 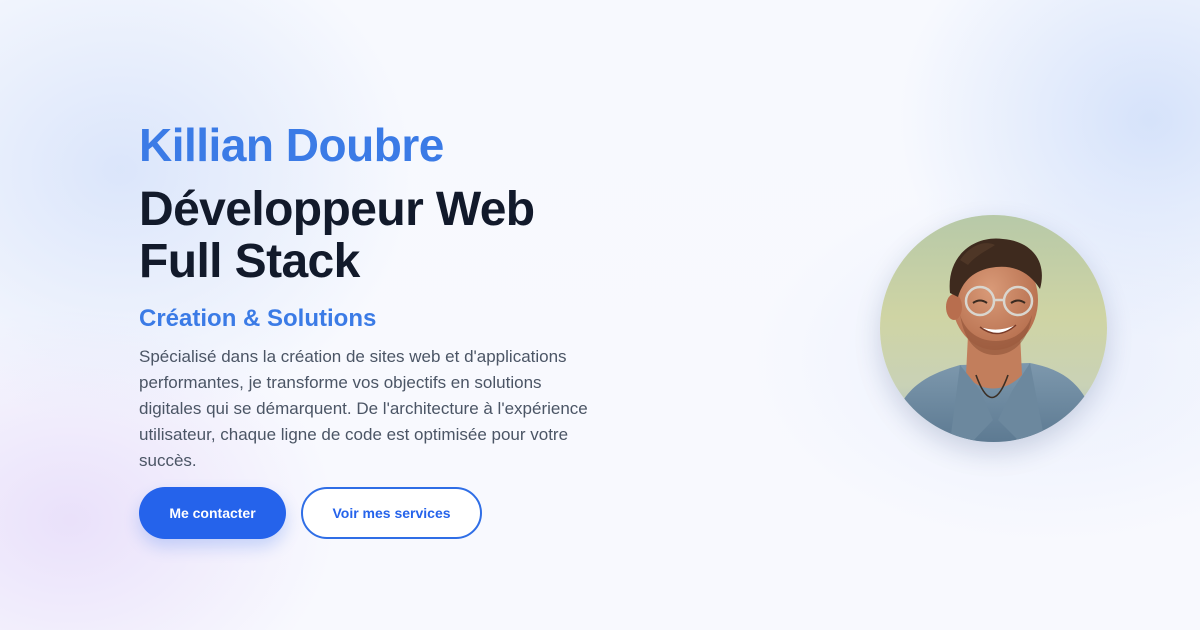 What do you see at coordinates (391, 513) in the screenshot?
I see `services-button: Voir mes services` at bounding box center [391, 513].